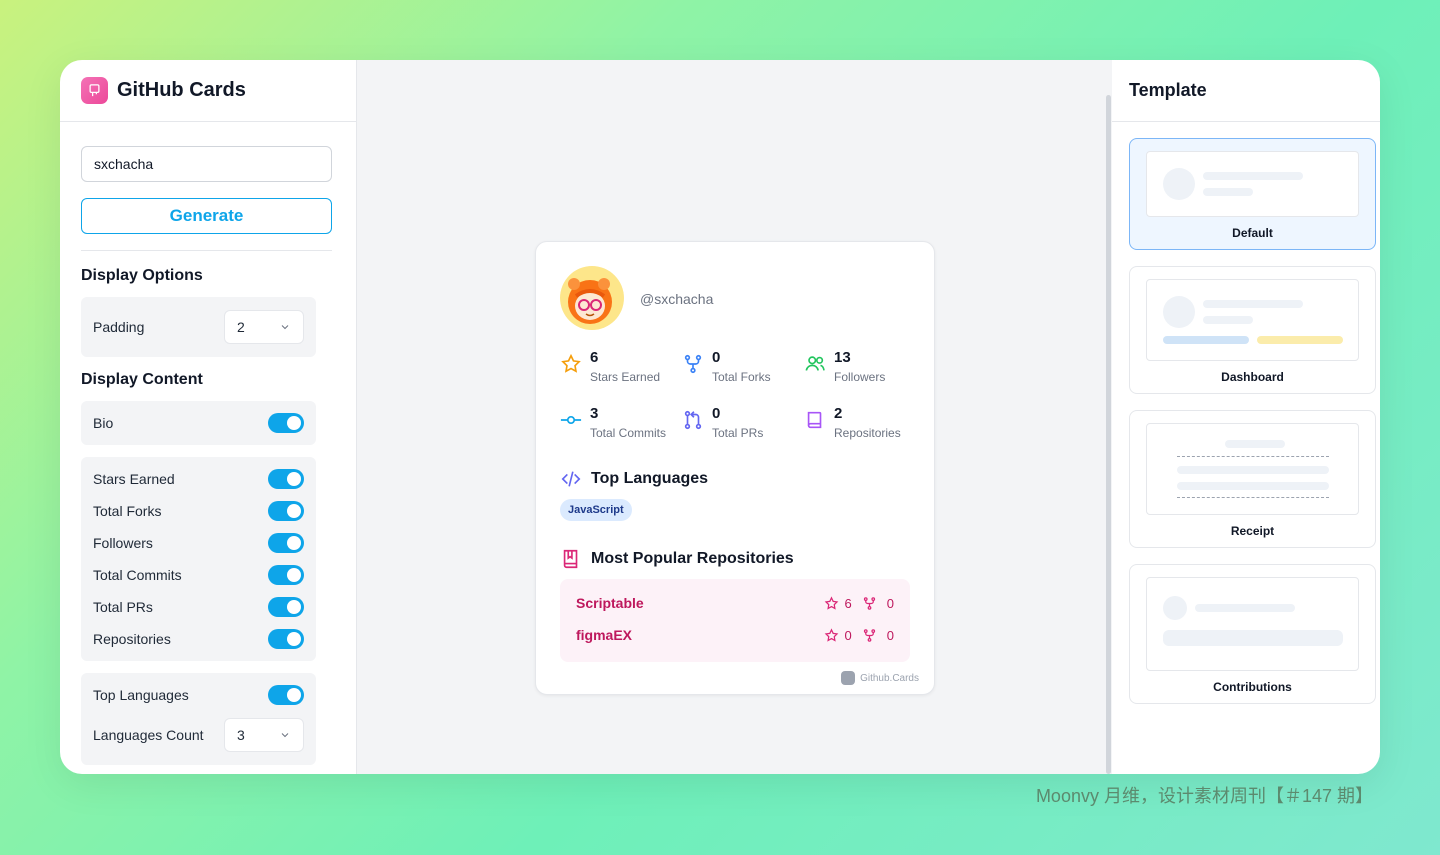  I want to click on followers-label: Followers, so click(123, 543).